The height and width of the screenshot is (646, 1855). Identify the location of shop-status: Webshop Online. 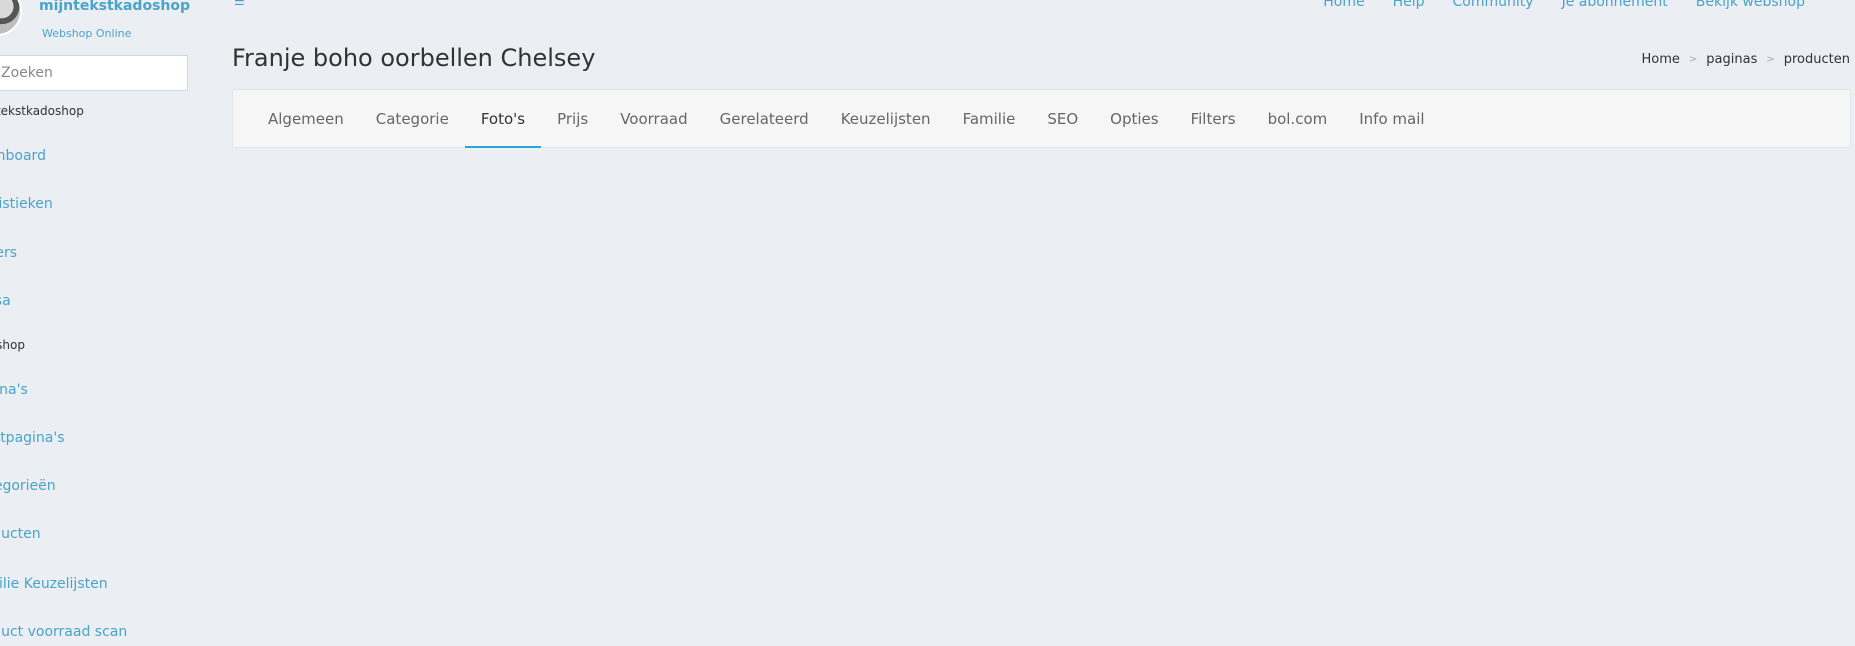
(87, 33).